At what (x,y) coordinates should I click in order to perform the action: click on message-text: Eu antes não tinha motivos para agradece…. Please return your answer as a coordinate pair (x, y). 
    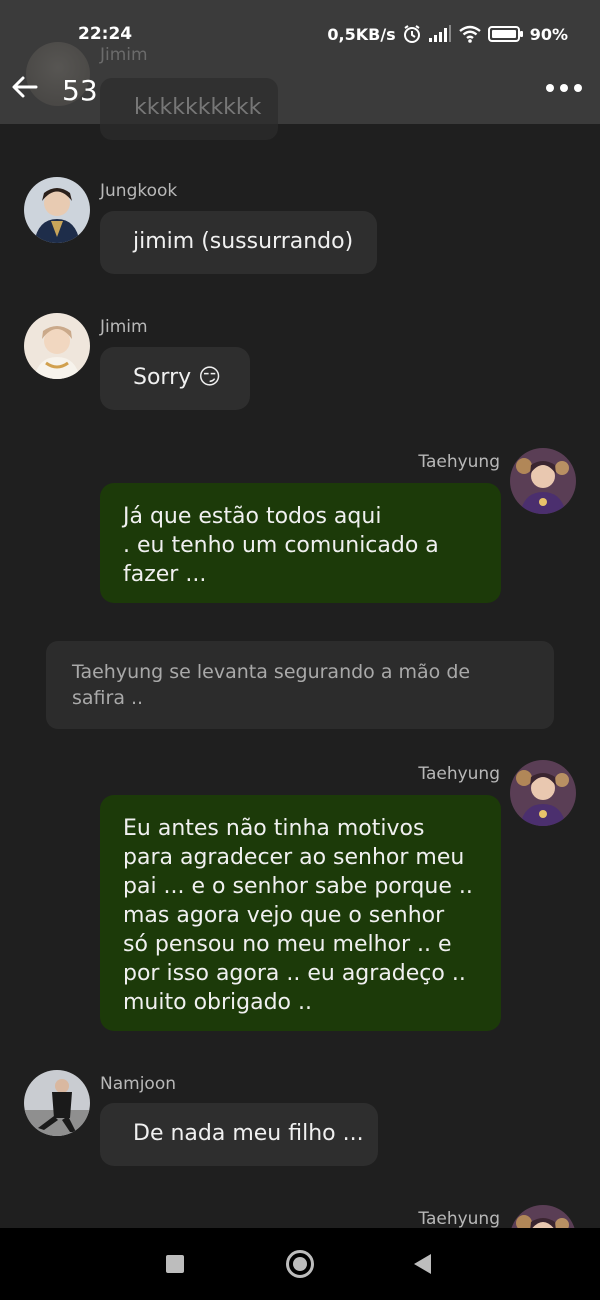
    Looking at the image, I should click on (298, 915).